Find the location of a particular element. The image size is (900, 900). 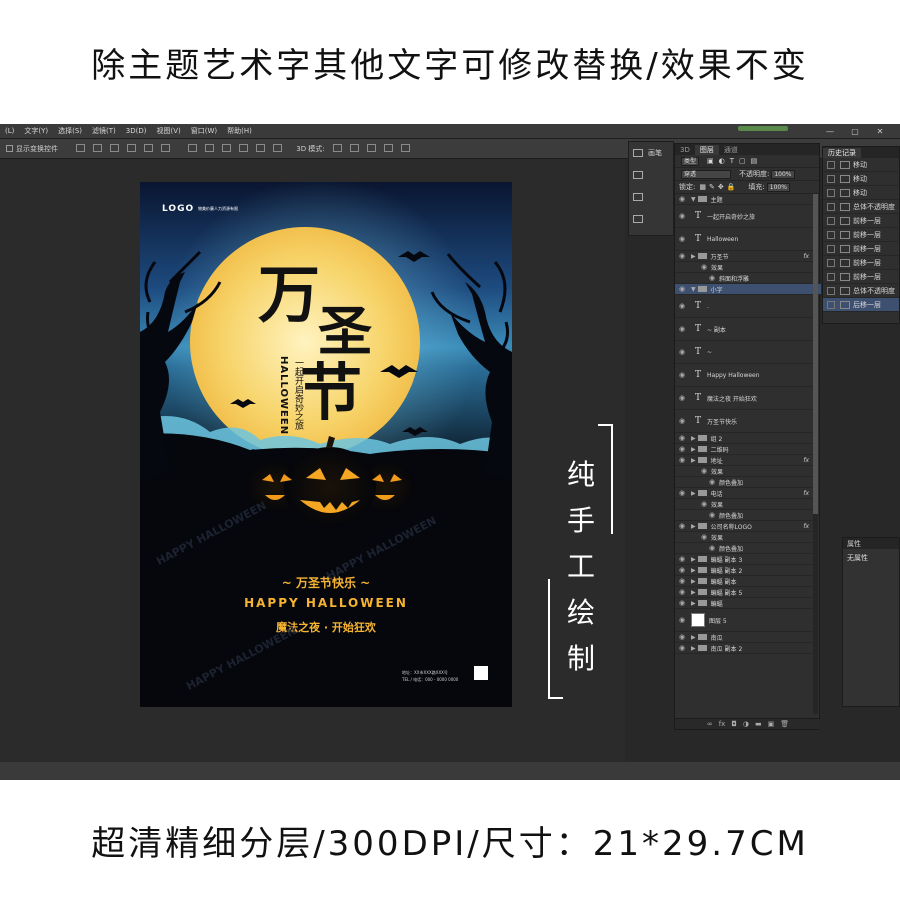

layers-scrollbar is located at coordinates (815, 454).